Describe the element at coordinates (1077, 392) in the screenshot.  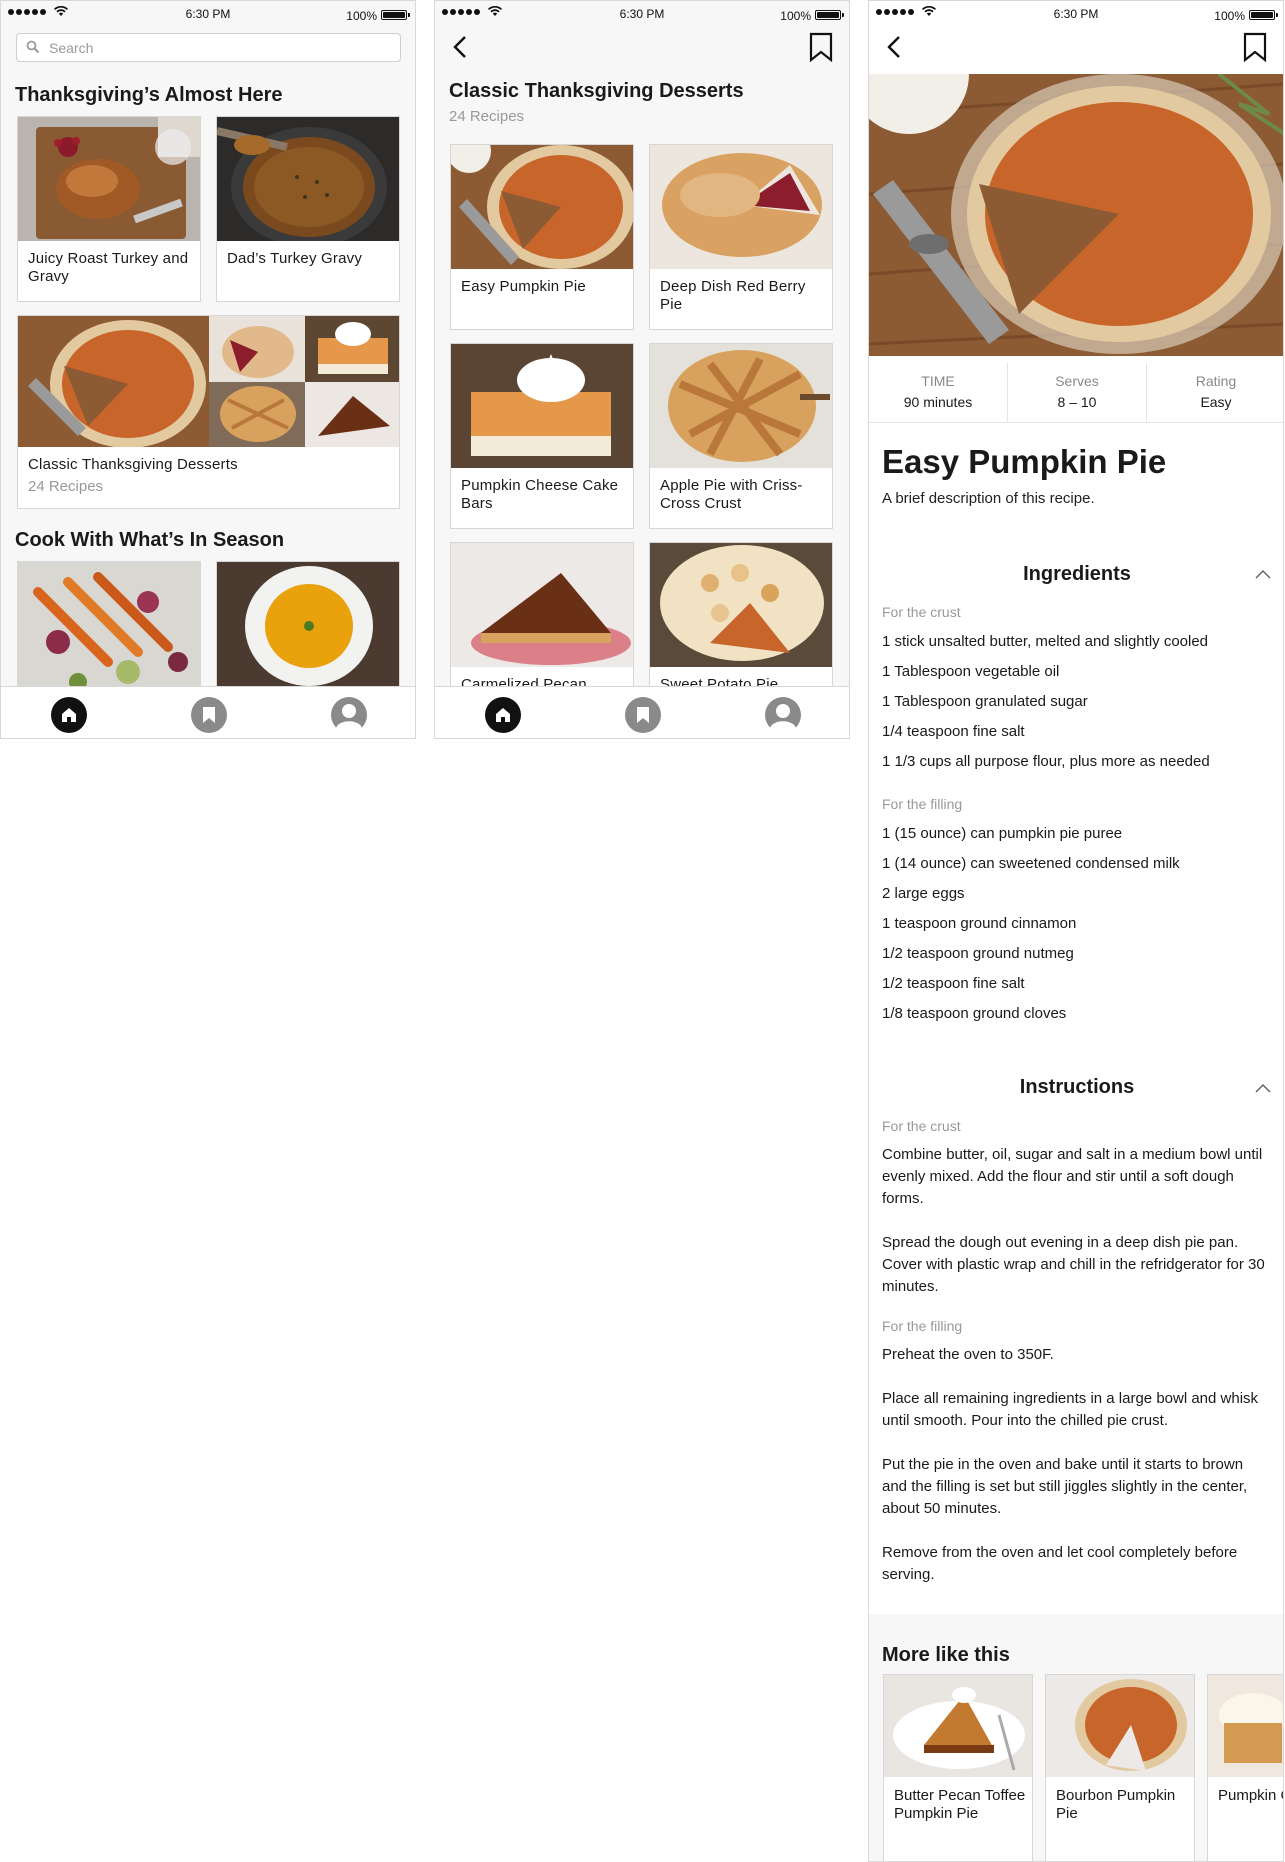
I see `fact-serves: Serves 8 – 10` at that location.